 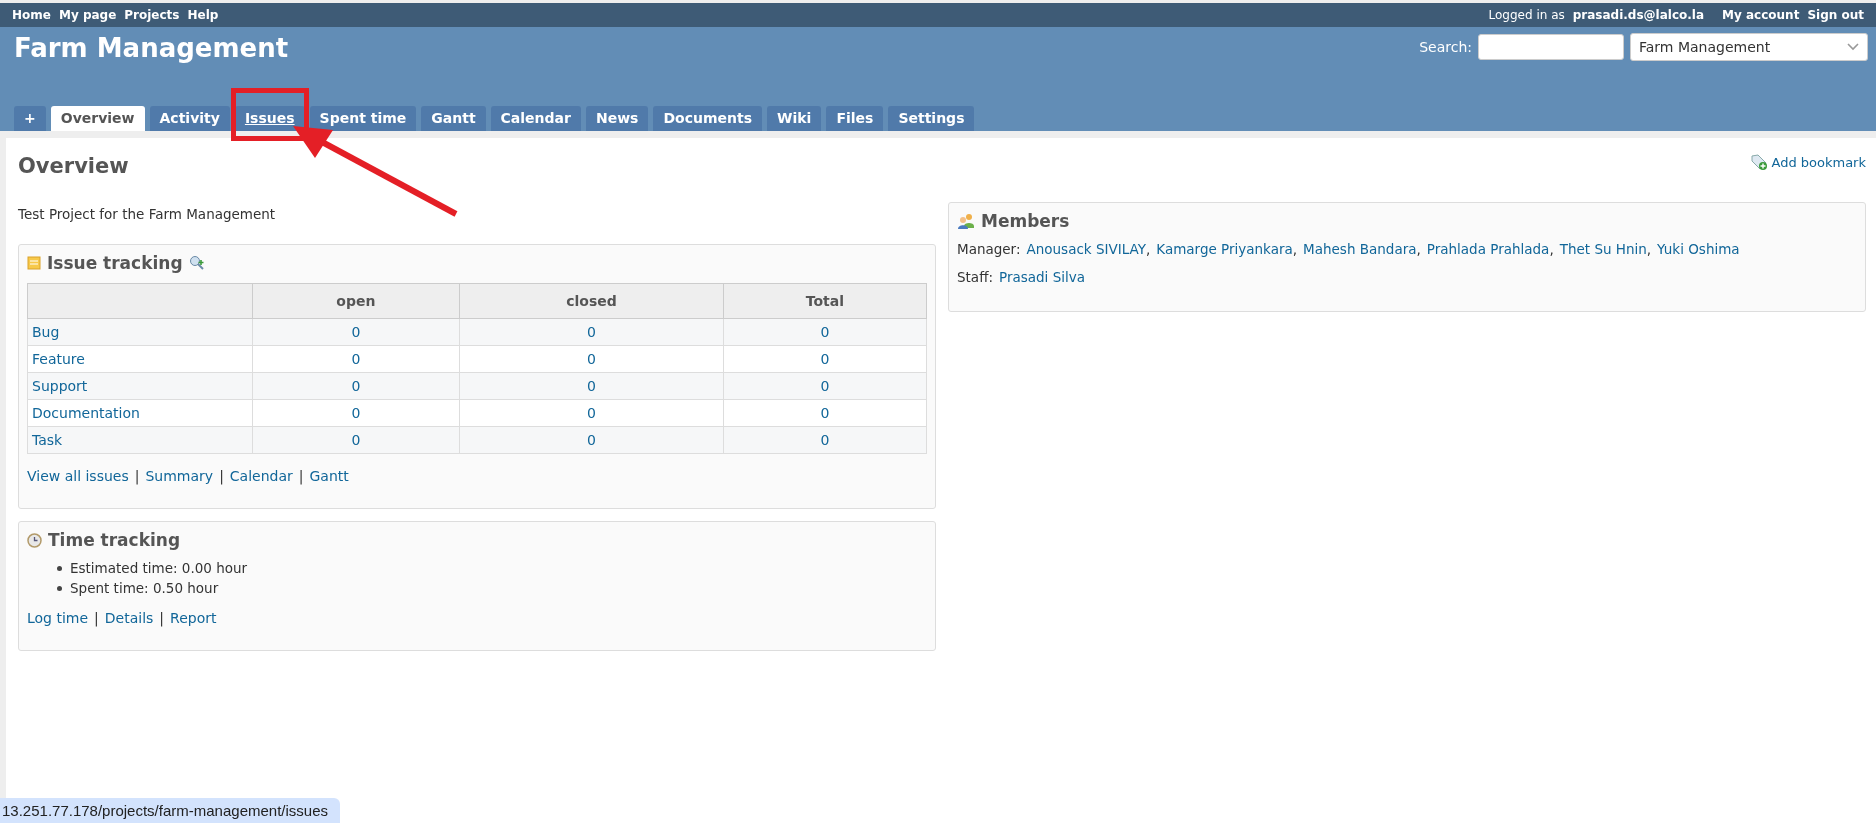 I want to click on nav-tab: Files, so click(x=855, y=118).